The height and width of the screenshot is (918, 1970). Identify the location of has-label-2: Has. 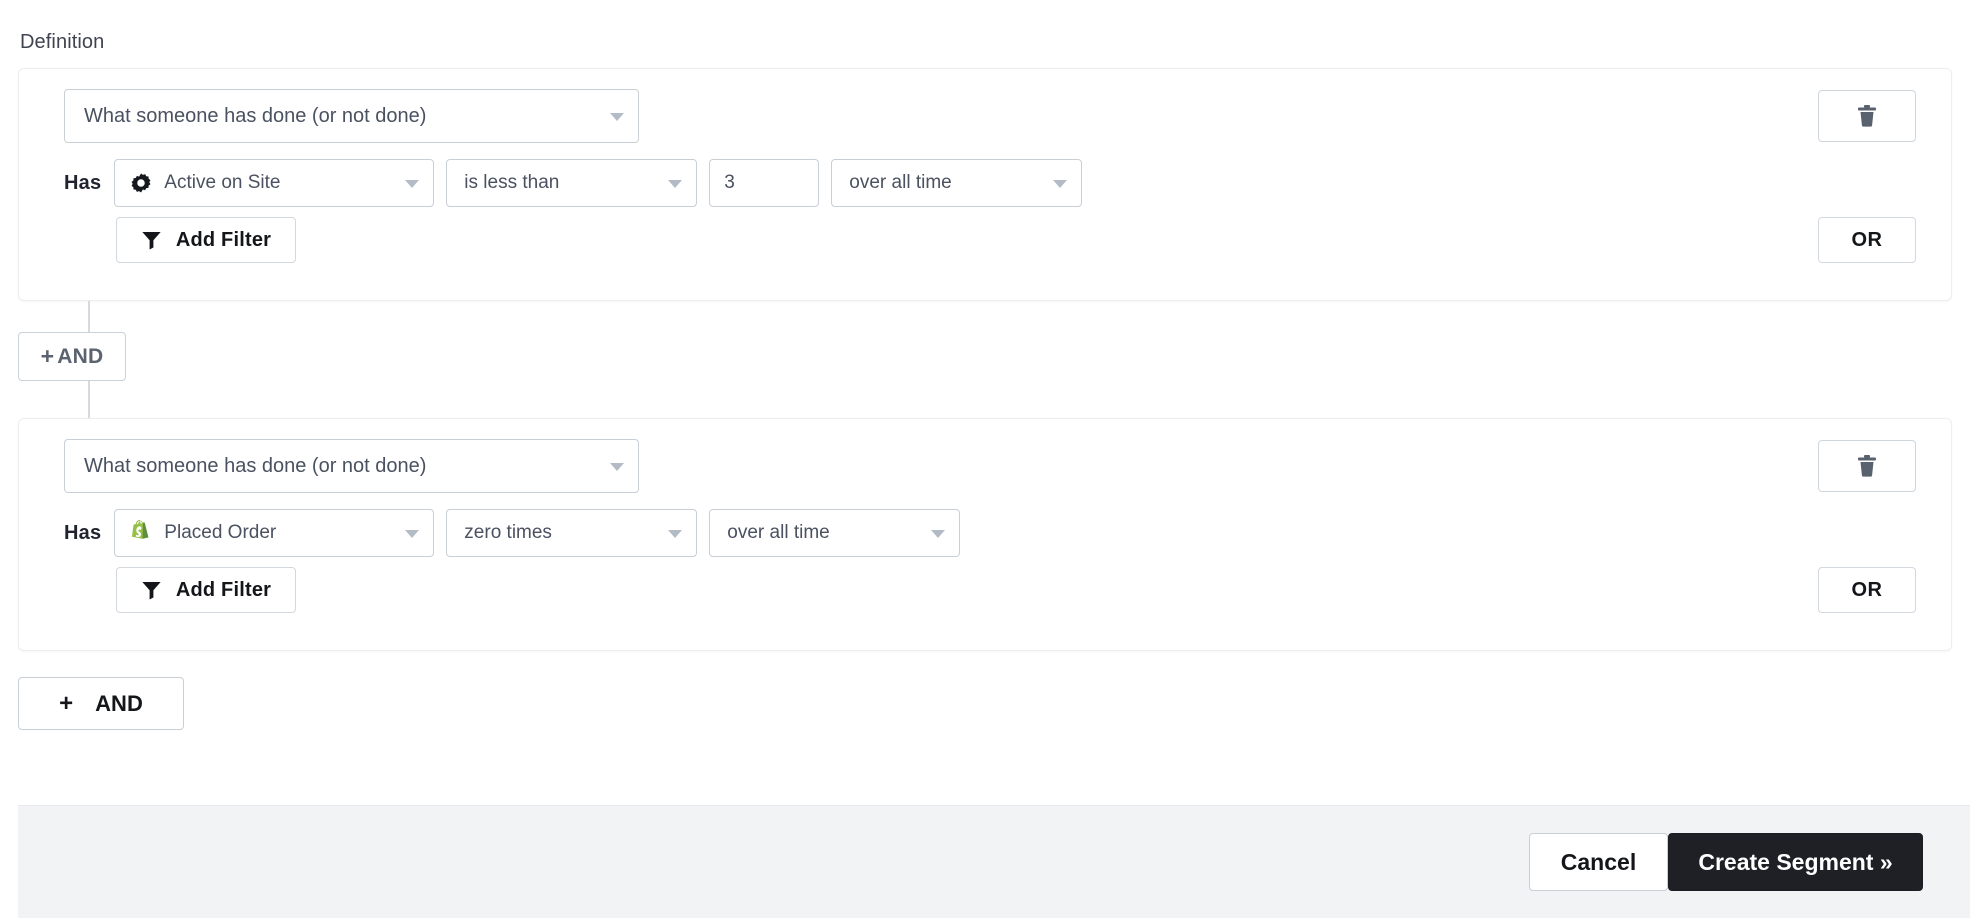
(83, 532).